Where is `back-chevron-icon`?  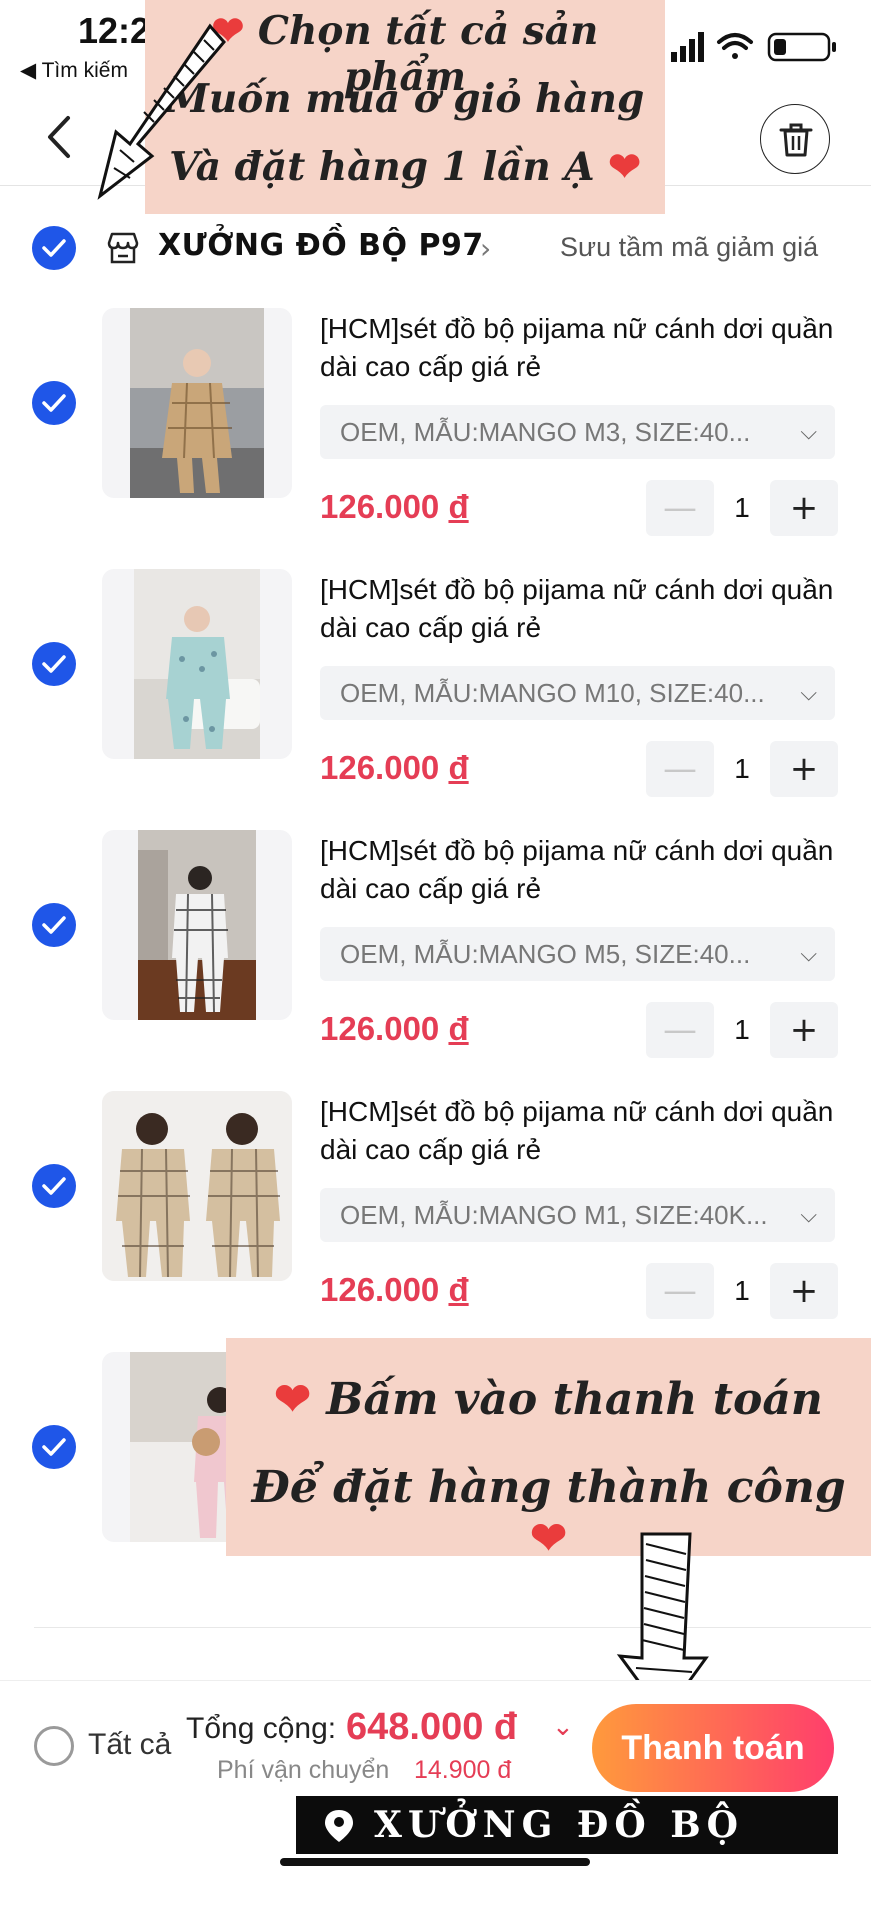 back-chevron-icon is located at coordinates (60, 137).